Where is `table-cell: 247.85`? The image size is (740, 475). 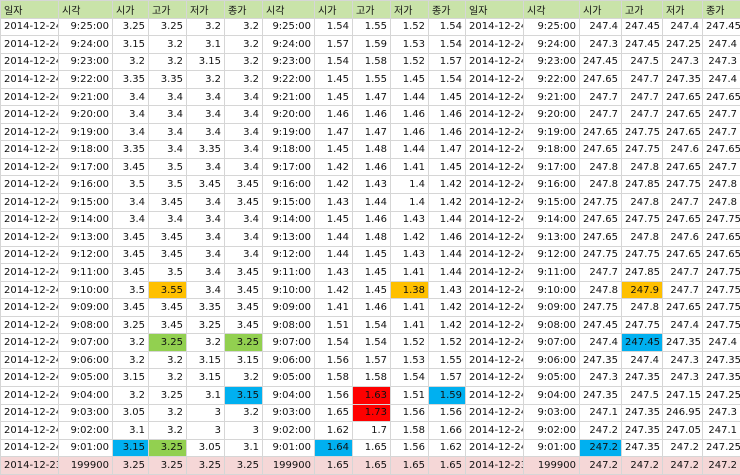 table-cell: 247.85 is located at coordinates (642, 185).